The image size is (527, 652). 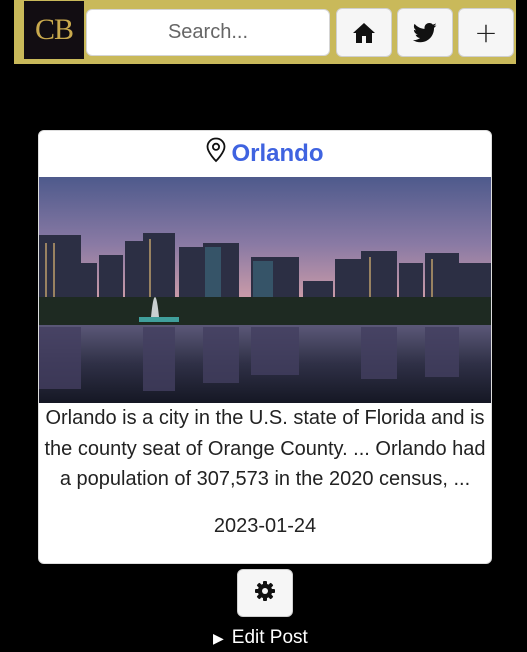 I want to click on edit-post-toggle: ▶ Edit Post, so click(x=260, y=638).